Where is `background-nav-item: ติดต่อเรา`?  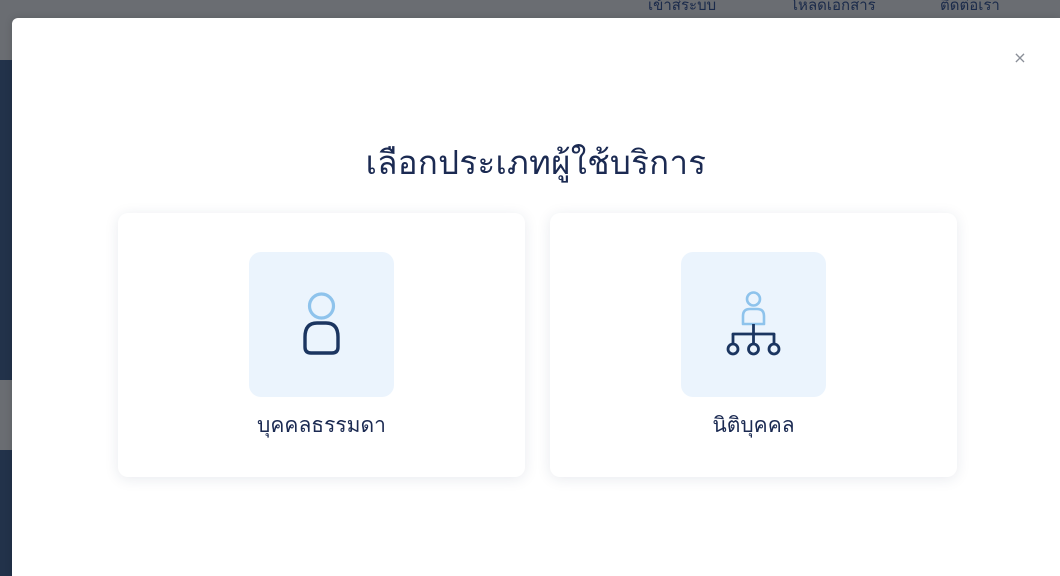 background-nav-item: ติดต่อเรา is located at coordinates (970, 5).